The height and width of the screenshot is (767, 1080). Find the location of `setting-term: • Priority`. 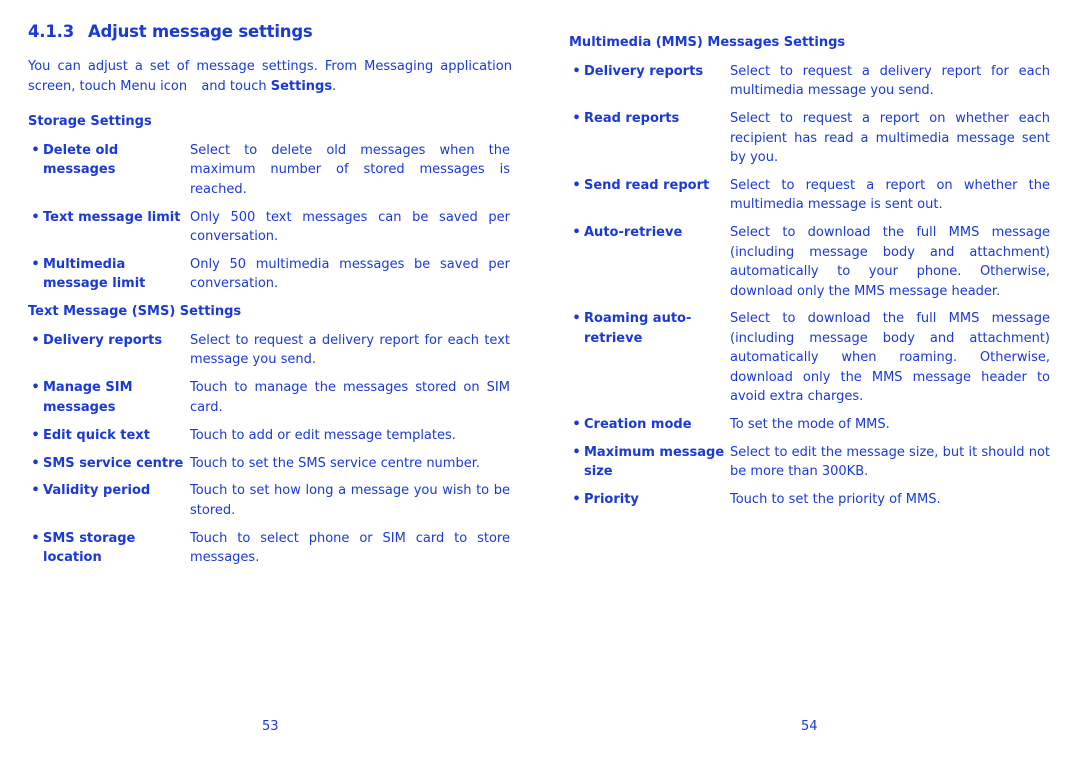

setting-term: • Priority is located at coordinates (649, 499).